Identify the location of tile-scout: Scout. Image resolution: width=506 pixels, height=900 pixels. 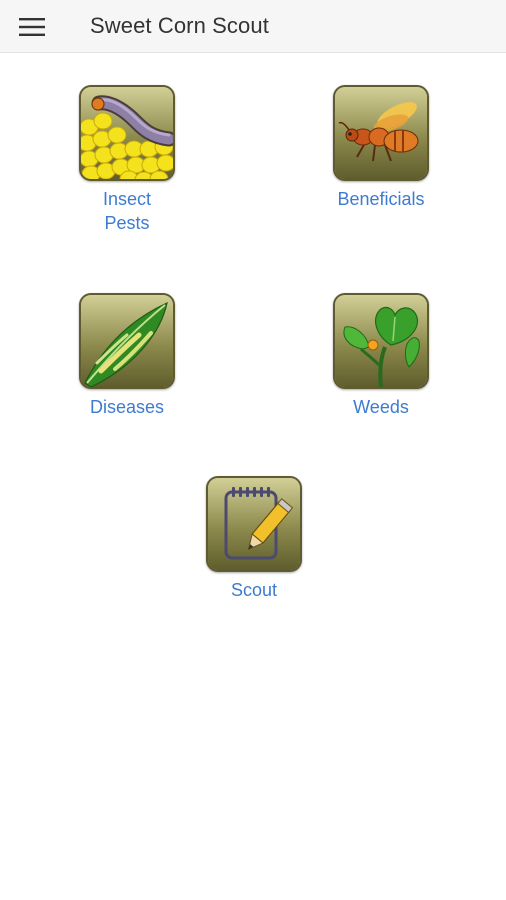
(254, 539).